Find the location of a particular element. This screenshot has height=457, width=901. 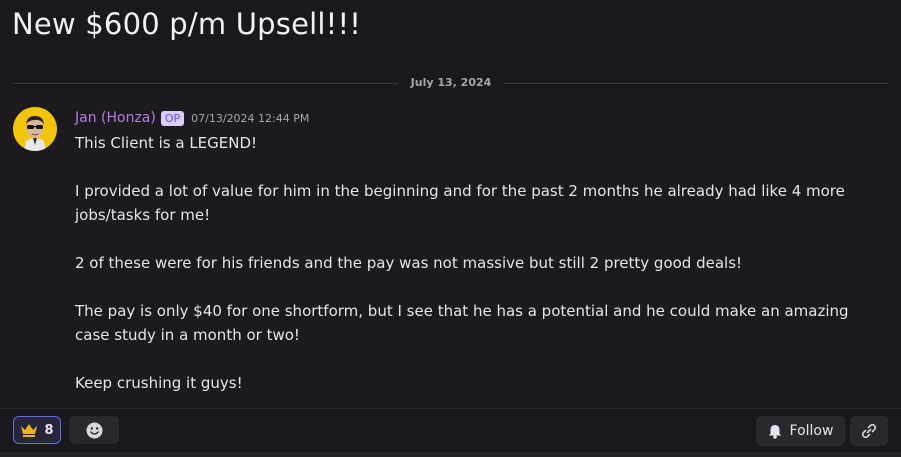

divider-date: July 13, 2024 is located at coordinates (451, 82).